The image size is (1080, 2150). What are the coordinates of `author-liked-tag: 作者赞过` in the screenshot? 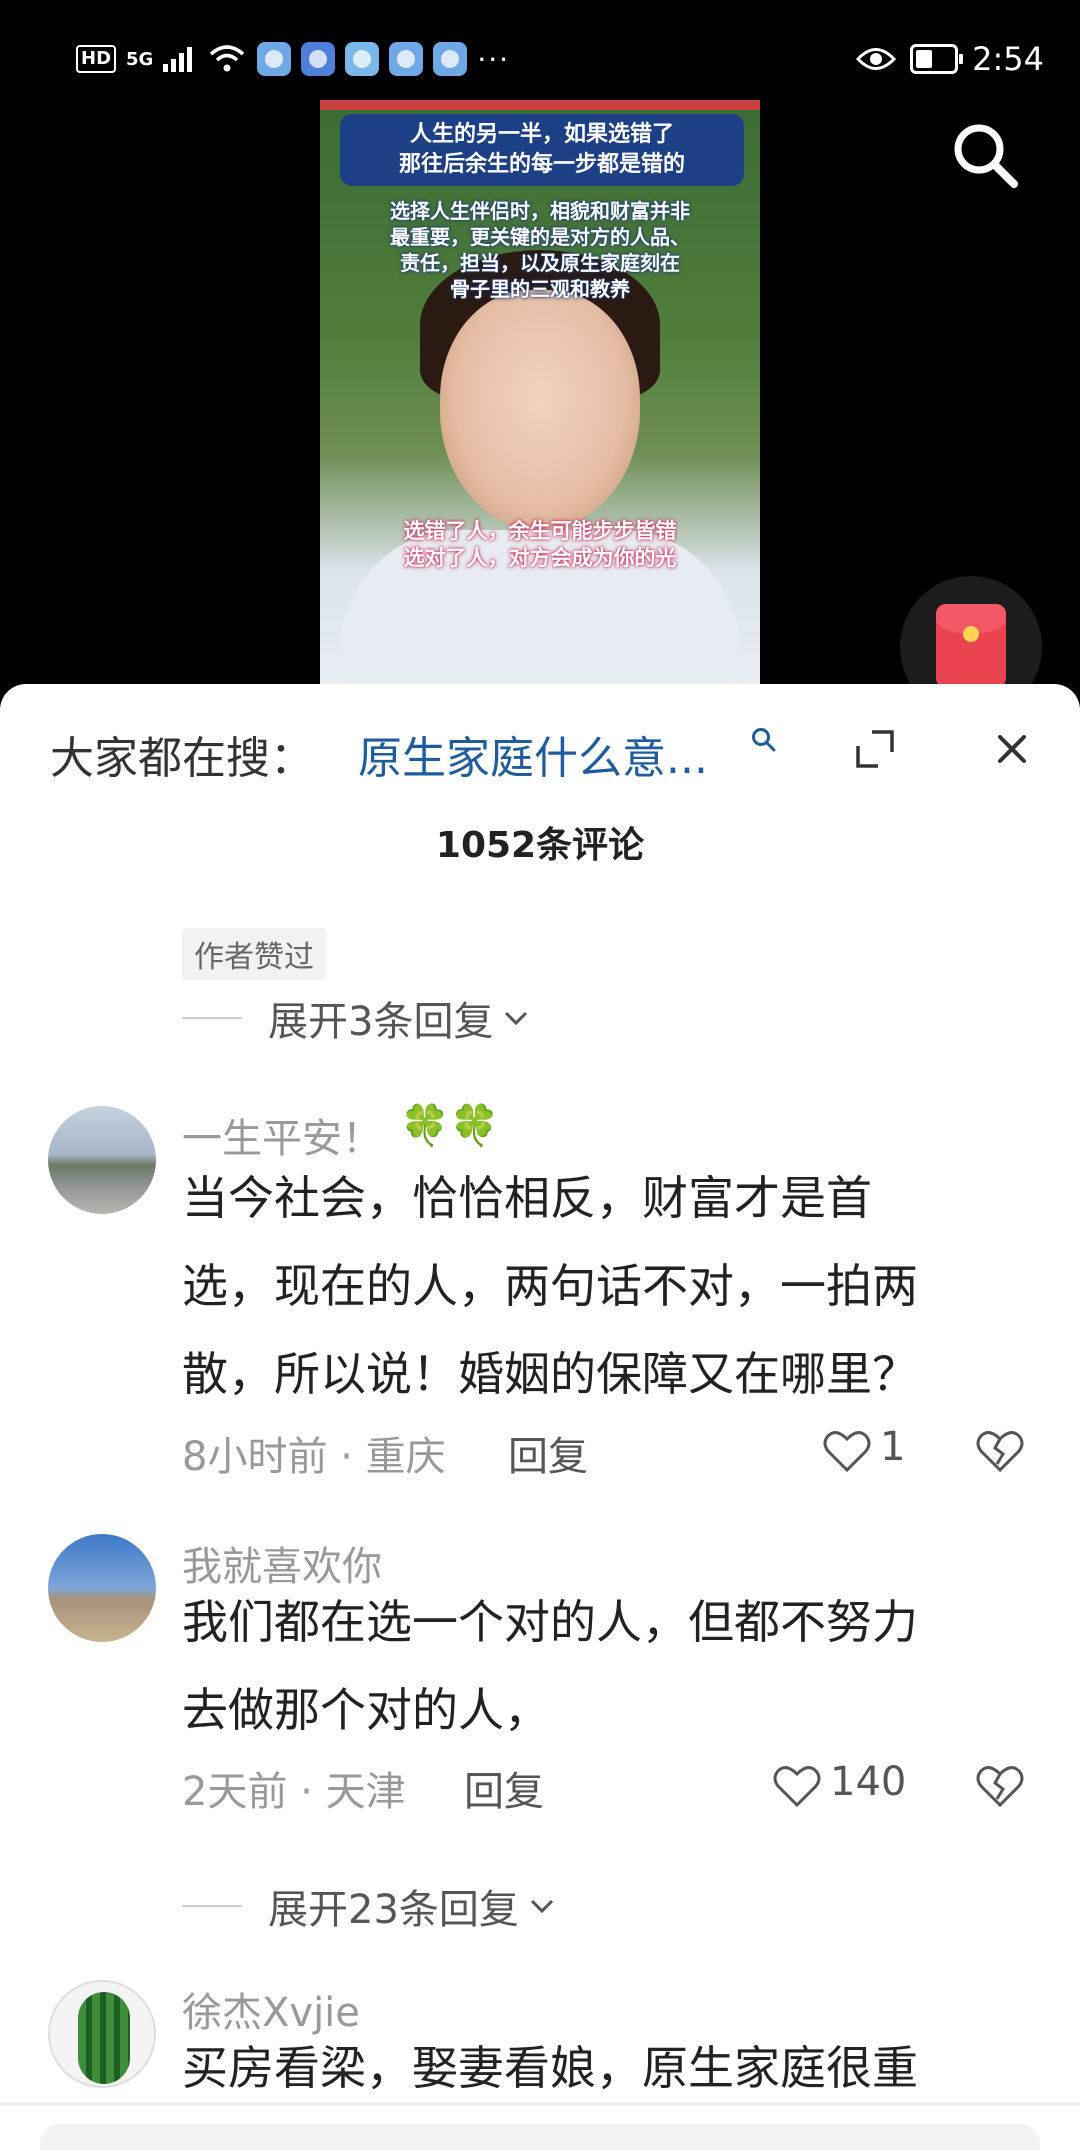 It's located at (254, 954).